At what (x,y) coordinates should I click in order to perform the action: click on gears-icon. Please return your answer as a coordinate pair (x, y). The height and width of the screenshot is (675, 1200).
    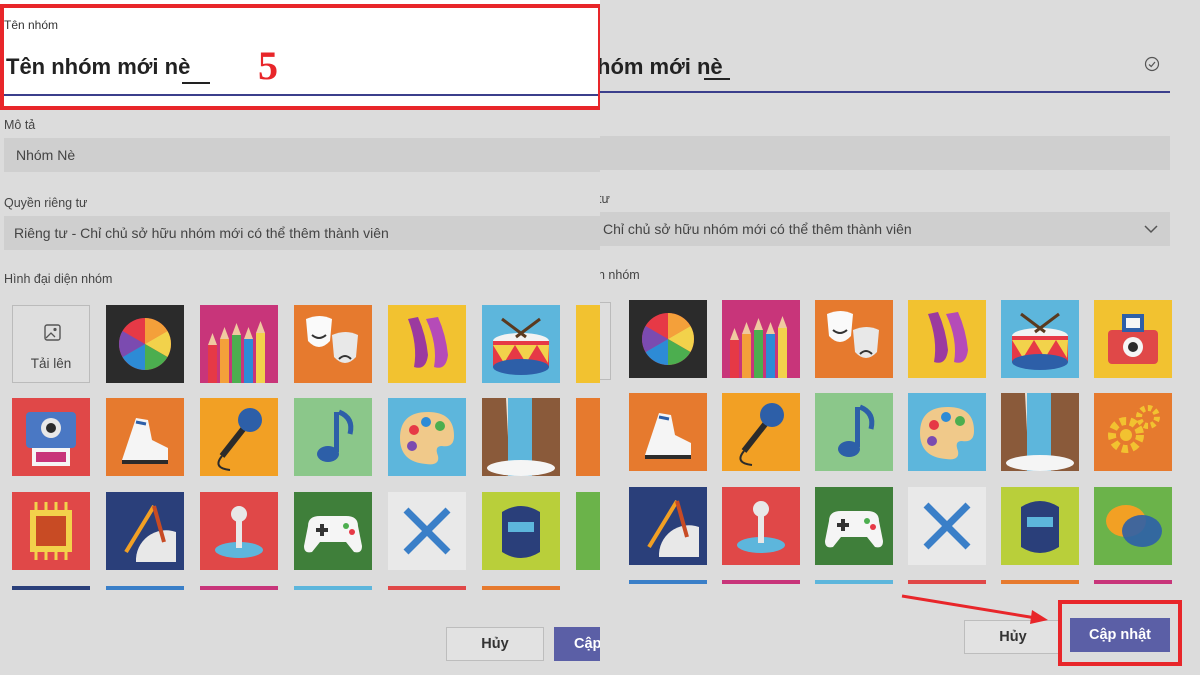
    Looking at the image, I should click on (1133, 432).